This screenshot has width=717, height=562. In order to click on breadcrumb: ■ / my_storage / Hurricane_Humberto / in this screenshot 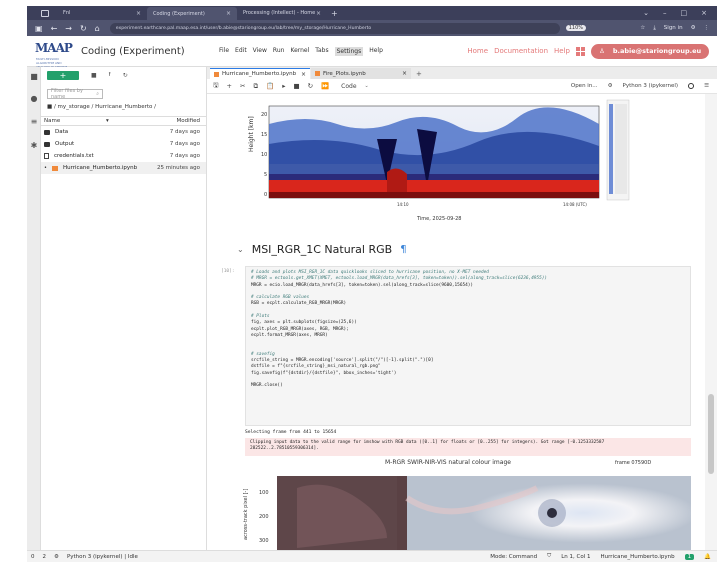, I will do `click(126, 107)`.